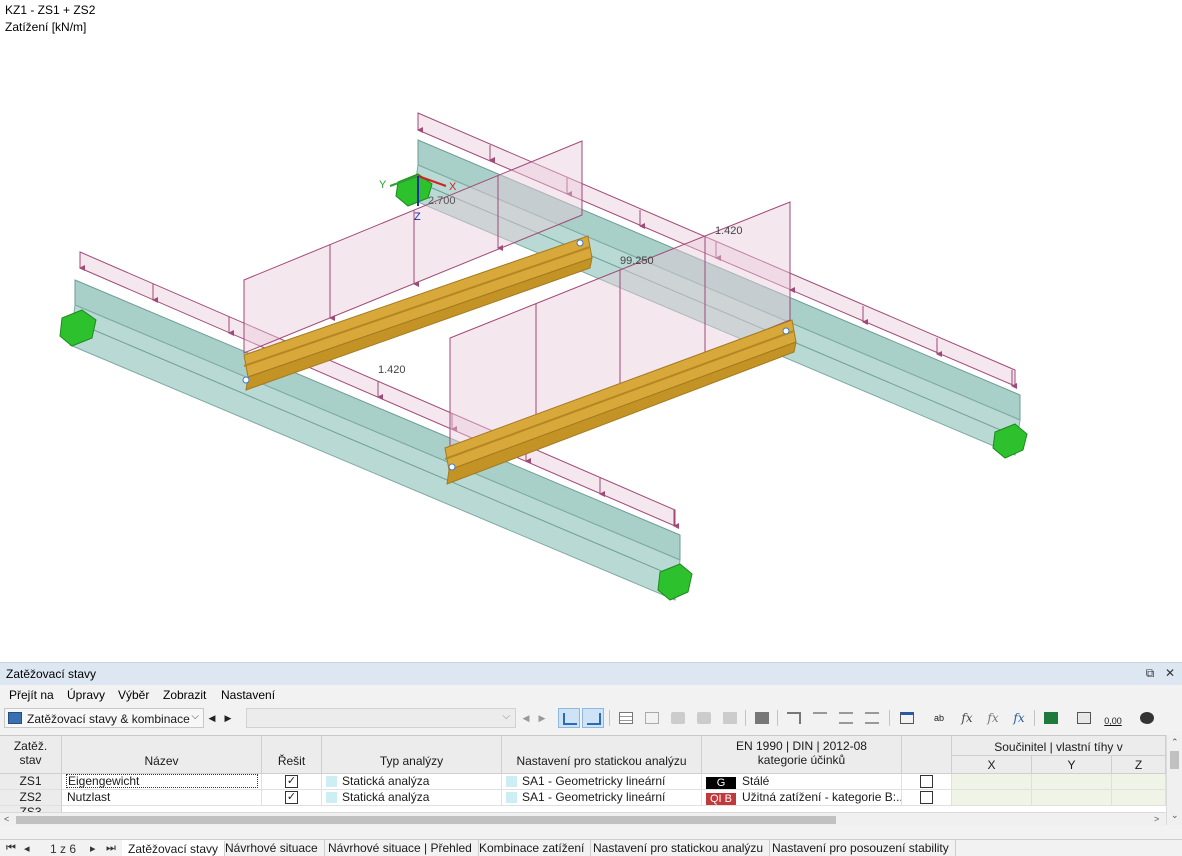 This screenshot has width=1182, height=856. What do you see at coordinates (1175, 815) in the screenshot?
I see `scroll-down-icon: ⌄` at bounding box center [1175, 815].